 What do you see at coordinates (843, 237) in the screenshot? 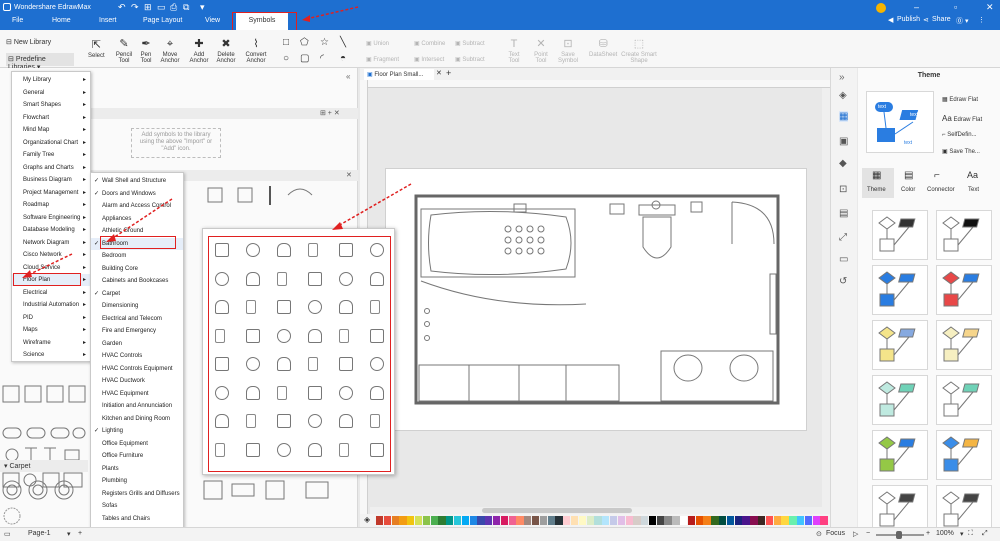
I see `fit-icon: ⤢` at bounding box center [843, 237].